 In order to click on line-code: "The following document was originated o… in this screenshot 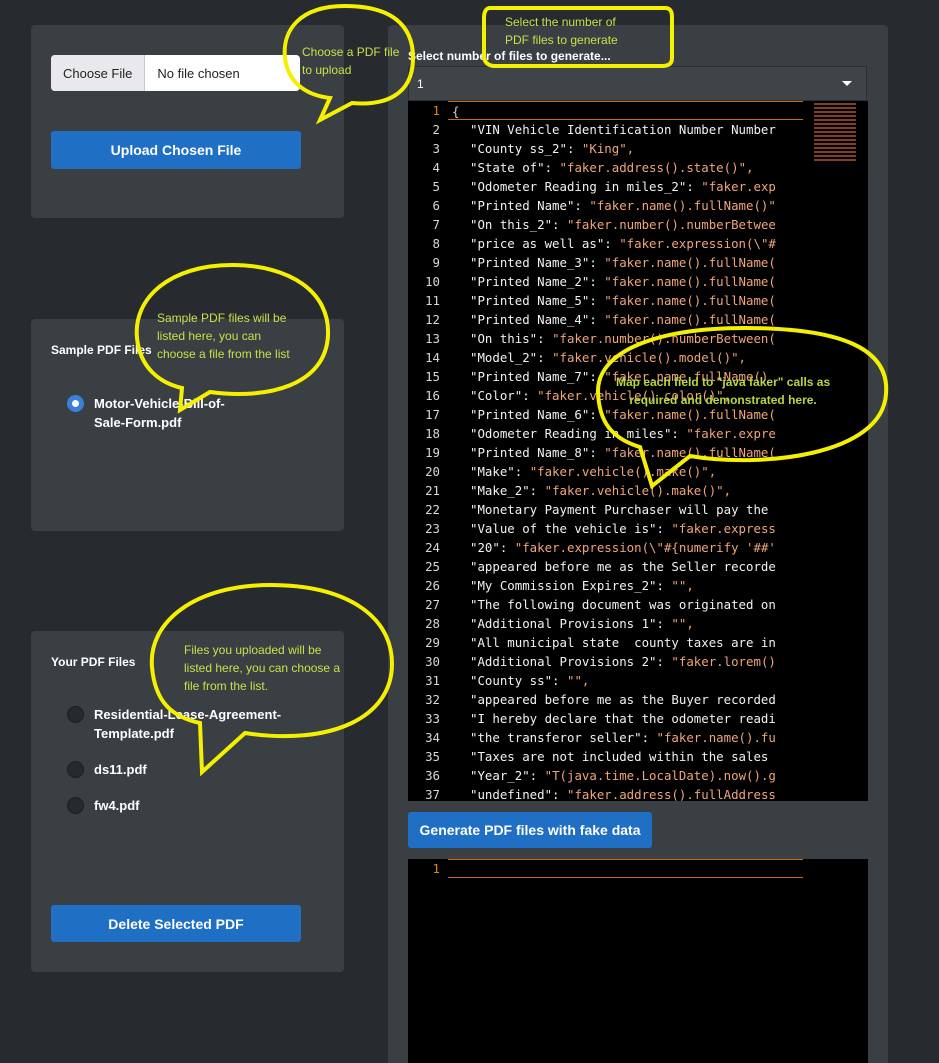, I will do `click(625, 604)`.